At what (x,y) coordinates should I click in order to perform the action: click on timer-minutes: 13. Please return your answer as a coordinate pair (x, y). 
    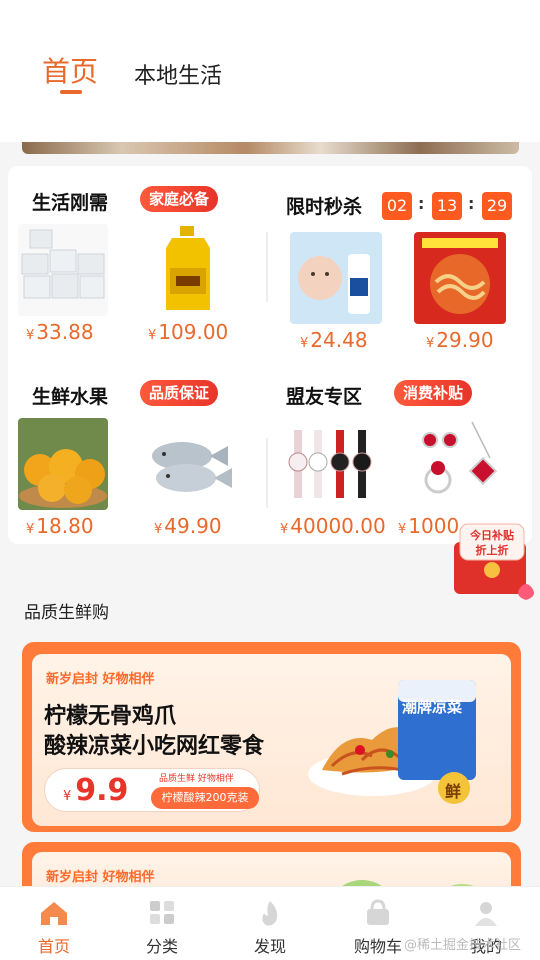
    Looking at the image, I should click on (447, 206).